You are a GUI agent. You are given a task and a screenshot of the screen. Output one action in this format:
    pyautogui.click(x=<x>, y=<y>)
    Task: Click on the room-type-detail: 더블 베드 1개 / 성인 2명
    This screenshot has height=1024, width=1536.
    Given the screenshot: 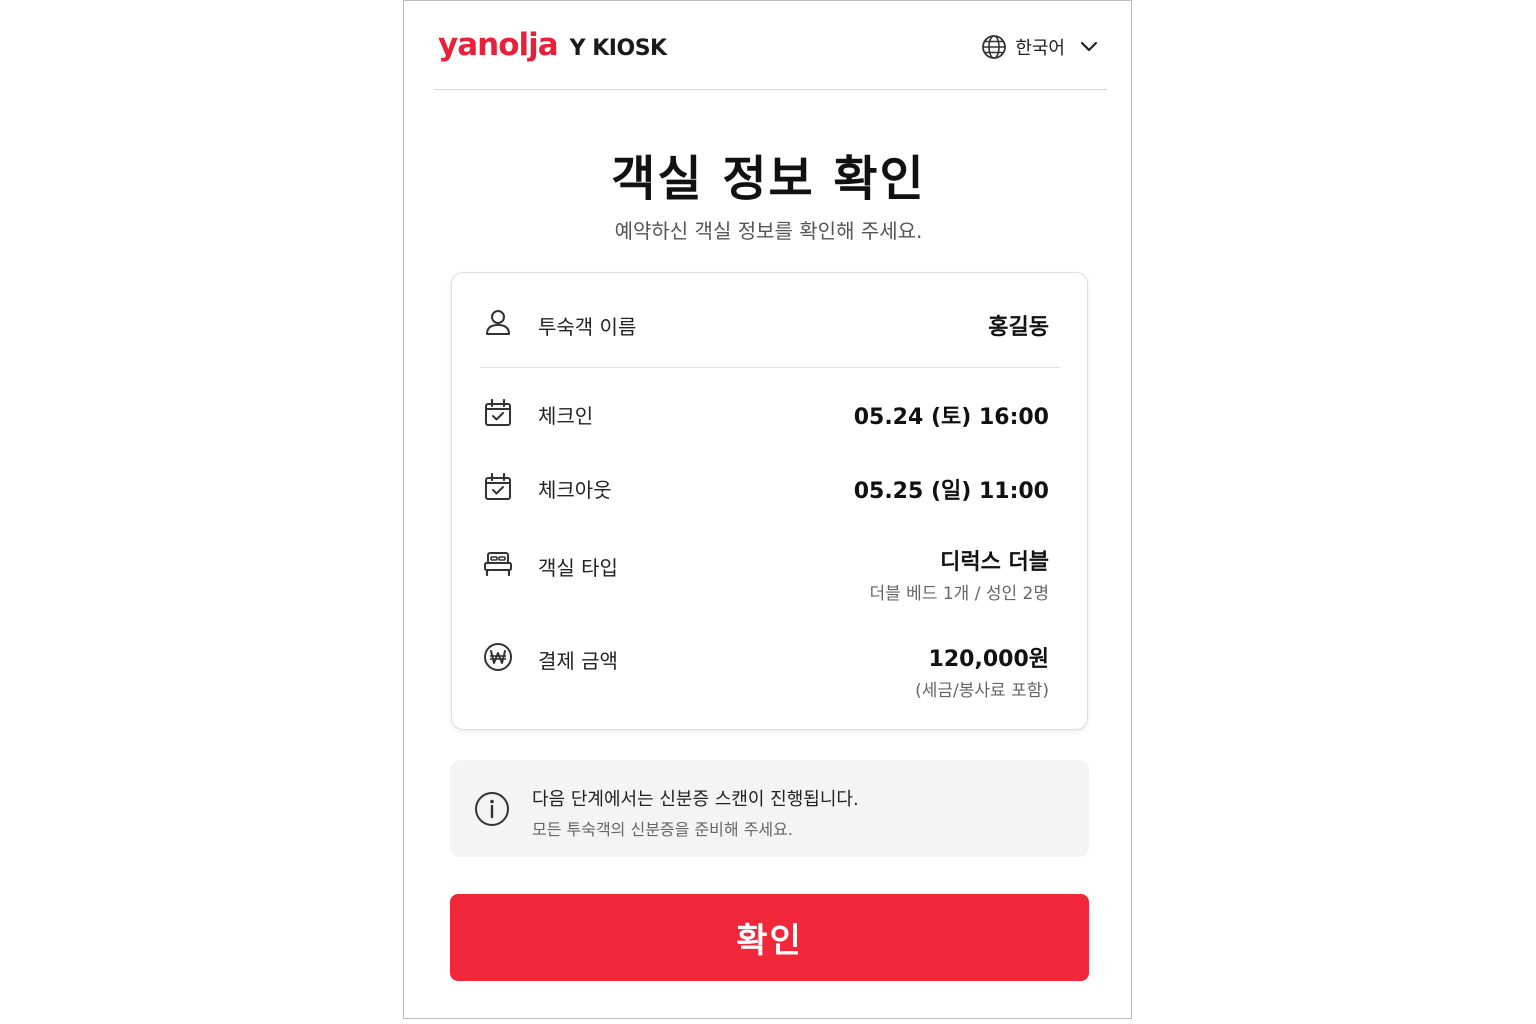 What is the action you would take?
    pyautogui.click(x=959, y=594)
    